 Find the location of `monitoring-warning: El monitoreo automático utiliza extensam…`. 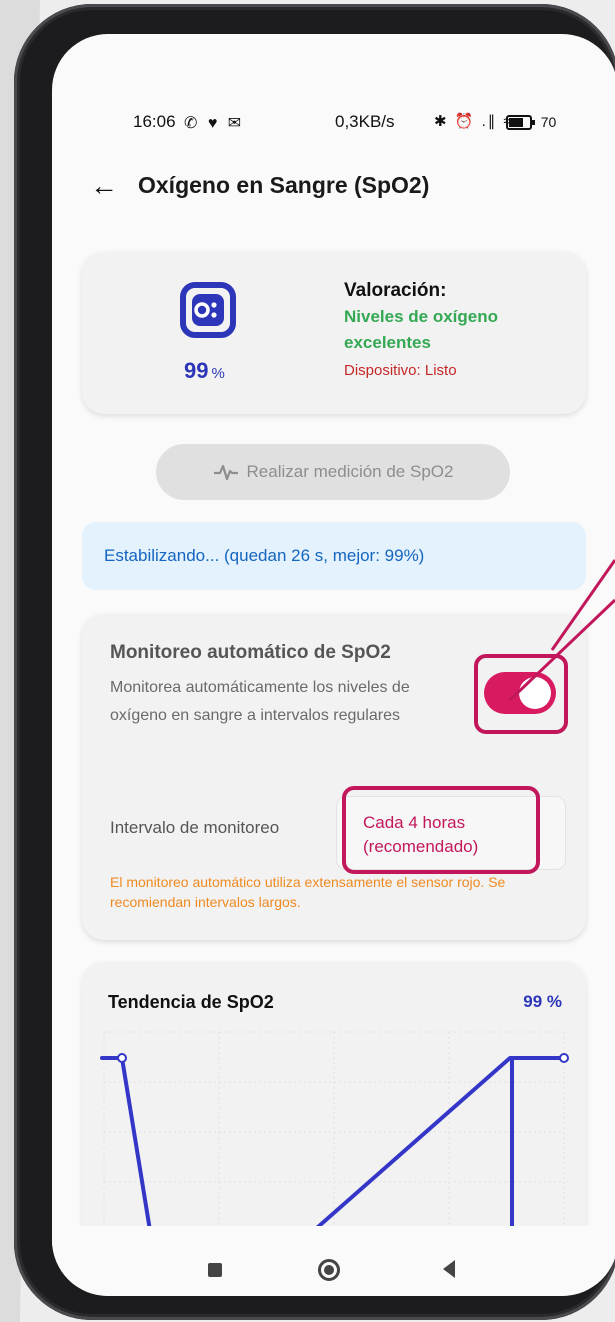

monitoring-warning: El monitoreo automático utiliza extensam… is located at coordinates (308, 892).